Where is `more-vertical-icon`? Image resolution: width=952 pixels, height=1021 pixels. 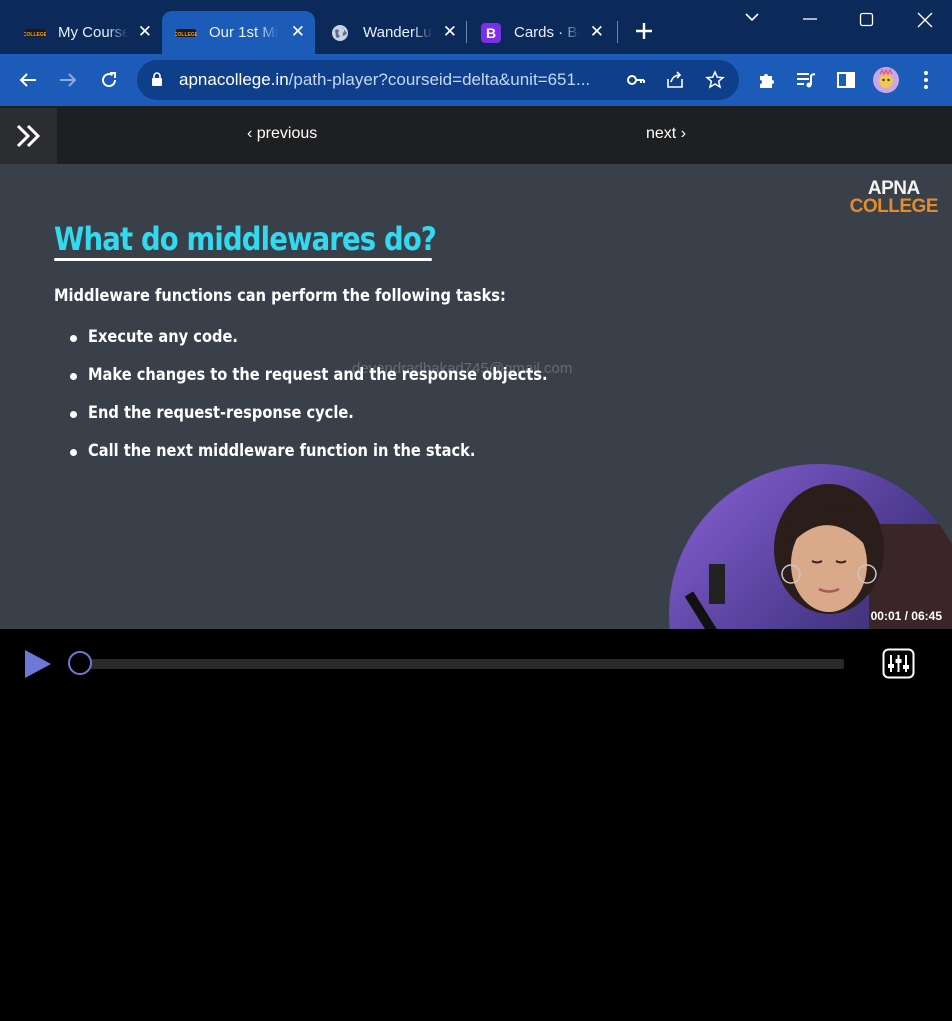
more-vertical-icon is located at coordinates (926, 80).